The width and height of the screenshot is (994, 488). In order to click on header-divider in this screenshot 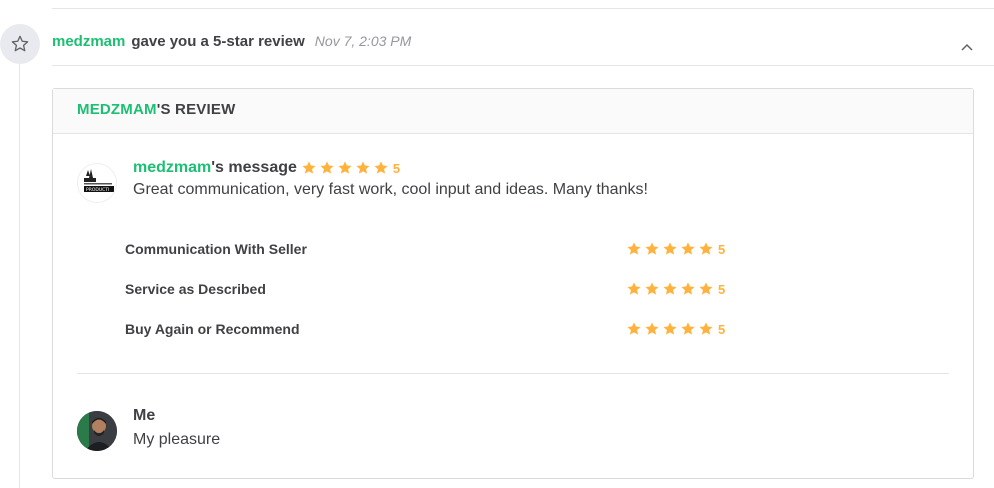, I will do `click(523, 65)`.